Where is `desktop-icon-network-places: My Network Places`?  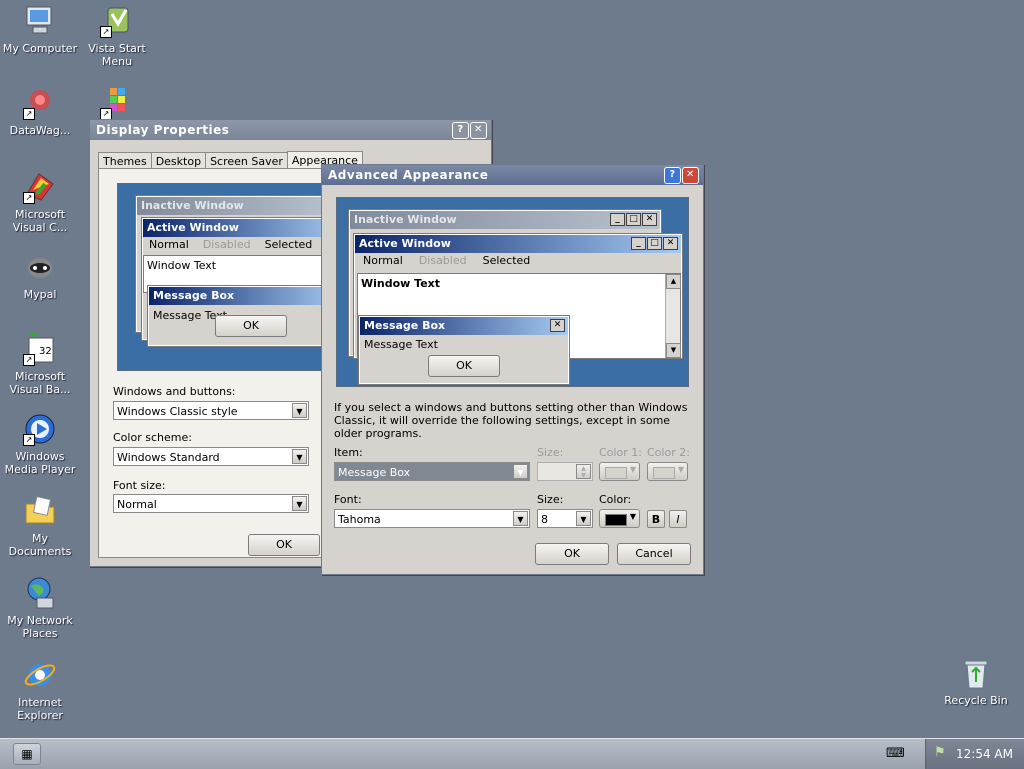
desktop-icon-network-places: My Network Places is located at coordinates (40, 608).